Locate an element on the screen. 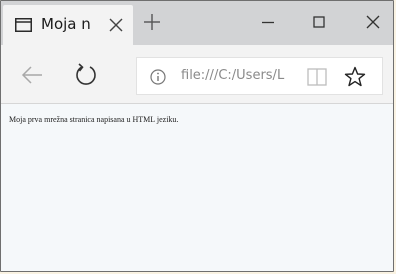  minimize-icon is located at coordinates (268, 22).